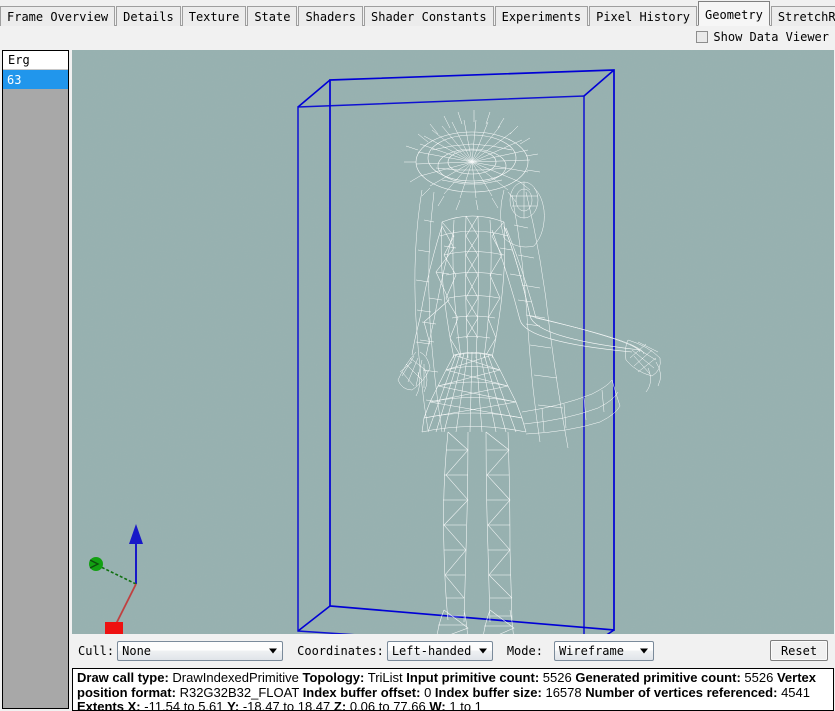  Describe the element at coordinates (734, 13) in the screenshot. I see `tab-geometry: Geometry` at that location.